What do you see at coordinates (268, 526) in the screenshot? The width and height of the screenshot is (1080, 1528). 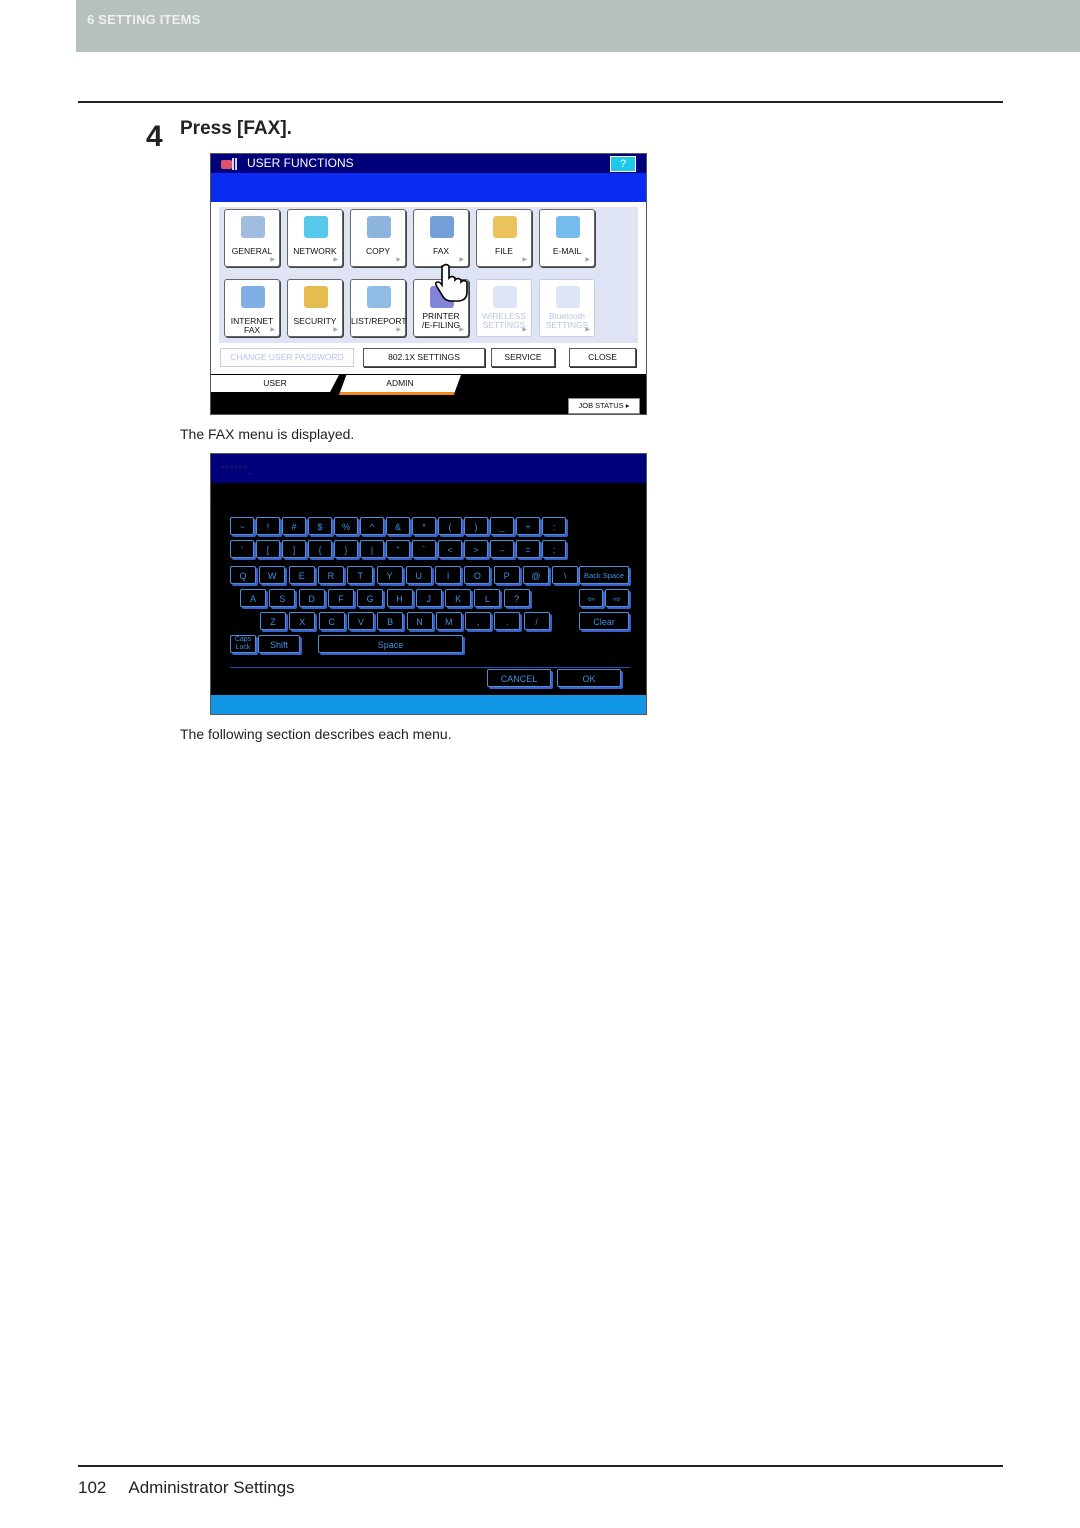 I see `key: !` at bounding box center [268, 526].